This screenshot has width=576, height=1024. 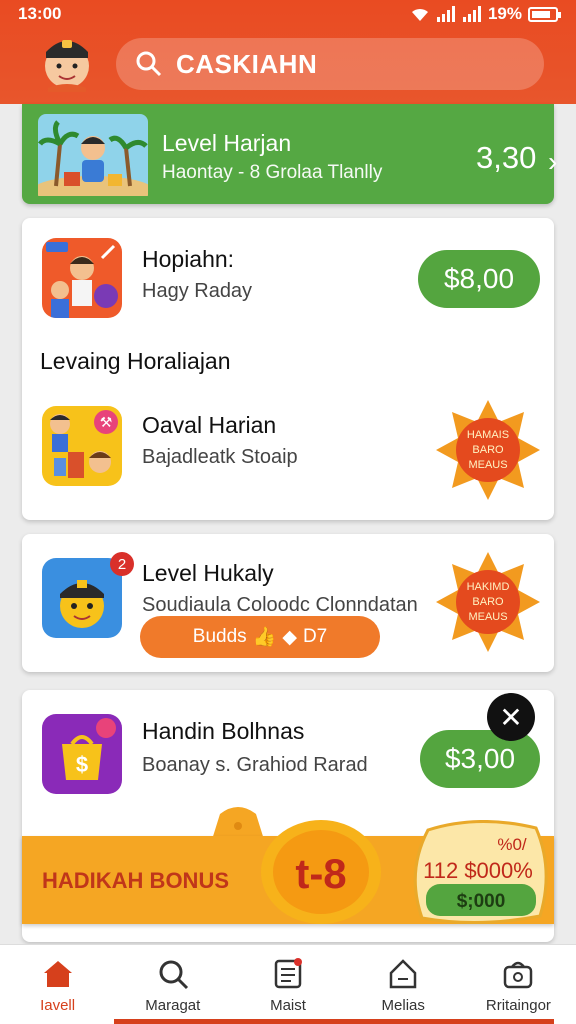 I want to click on handin-app-icon: $, so click(x=82, y=754).